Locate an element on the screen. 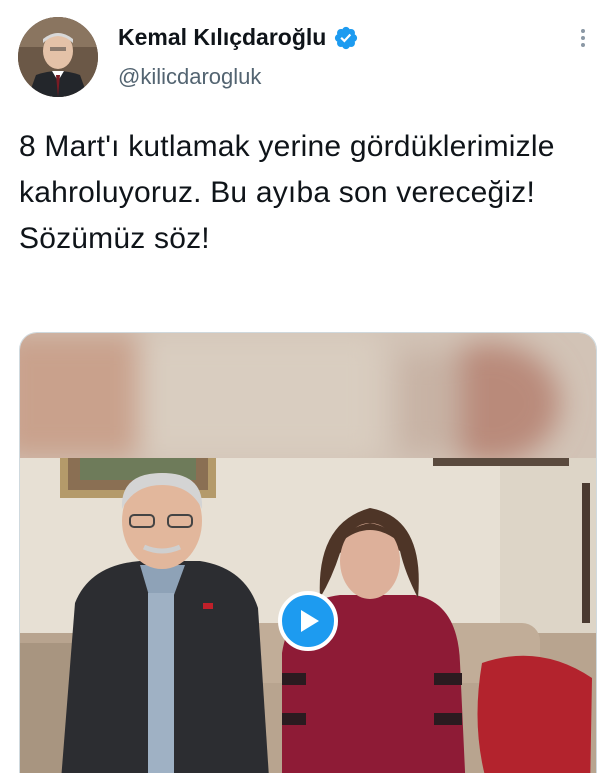 The width and height of the screenshot is (614, 773). play-icon is located at coordinates (310, 621).